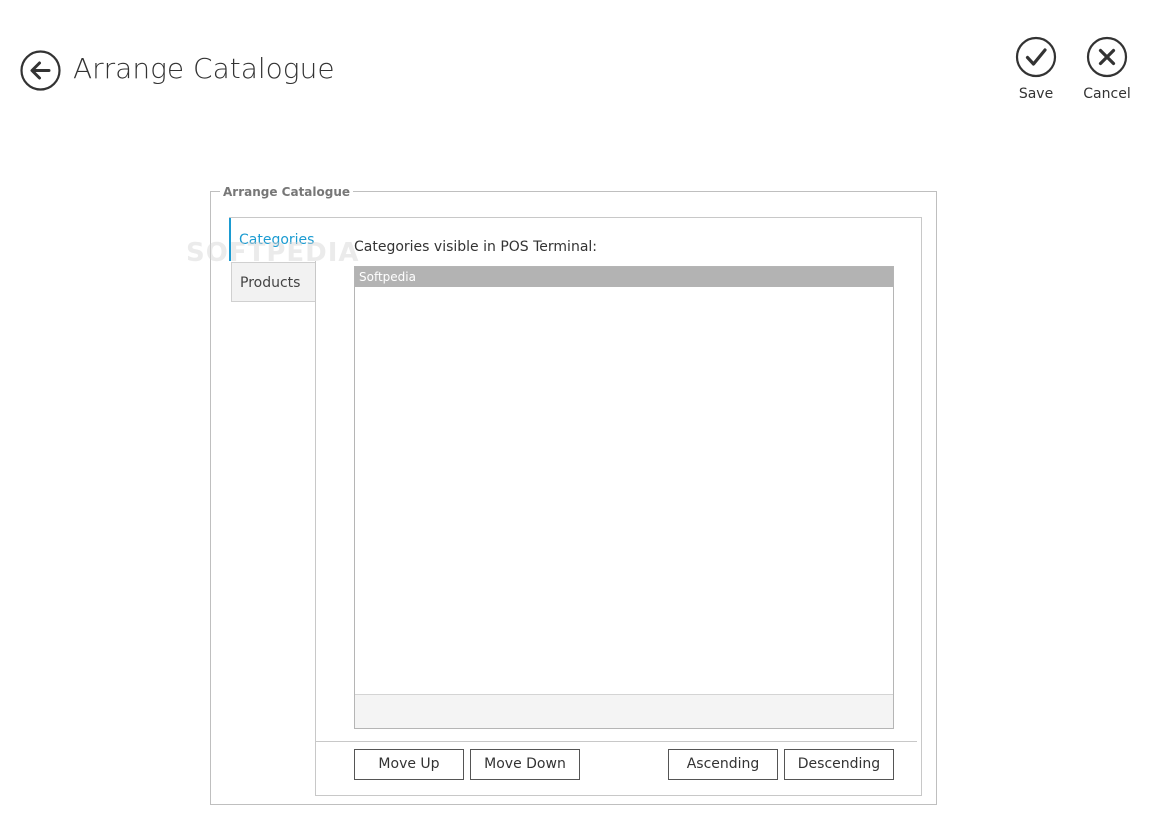 Image resolution: width=1152 pixels, height=824 pixels. Describe the element at coordinates (204, 68) in the screenshot. I see `page-title: Arrange Catalogue` at that location.